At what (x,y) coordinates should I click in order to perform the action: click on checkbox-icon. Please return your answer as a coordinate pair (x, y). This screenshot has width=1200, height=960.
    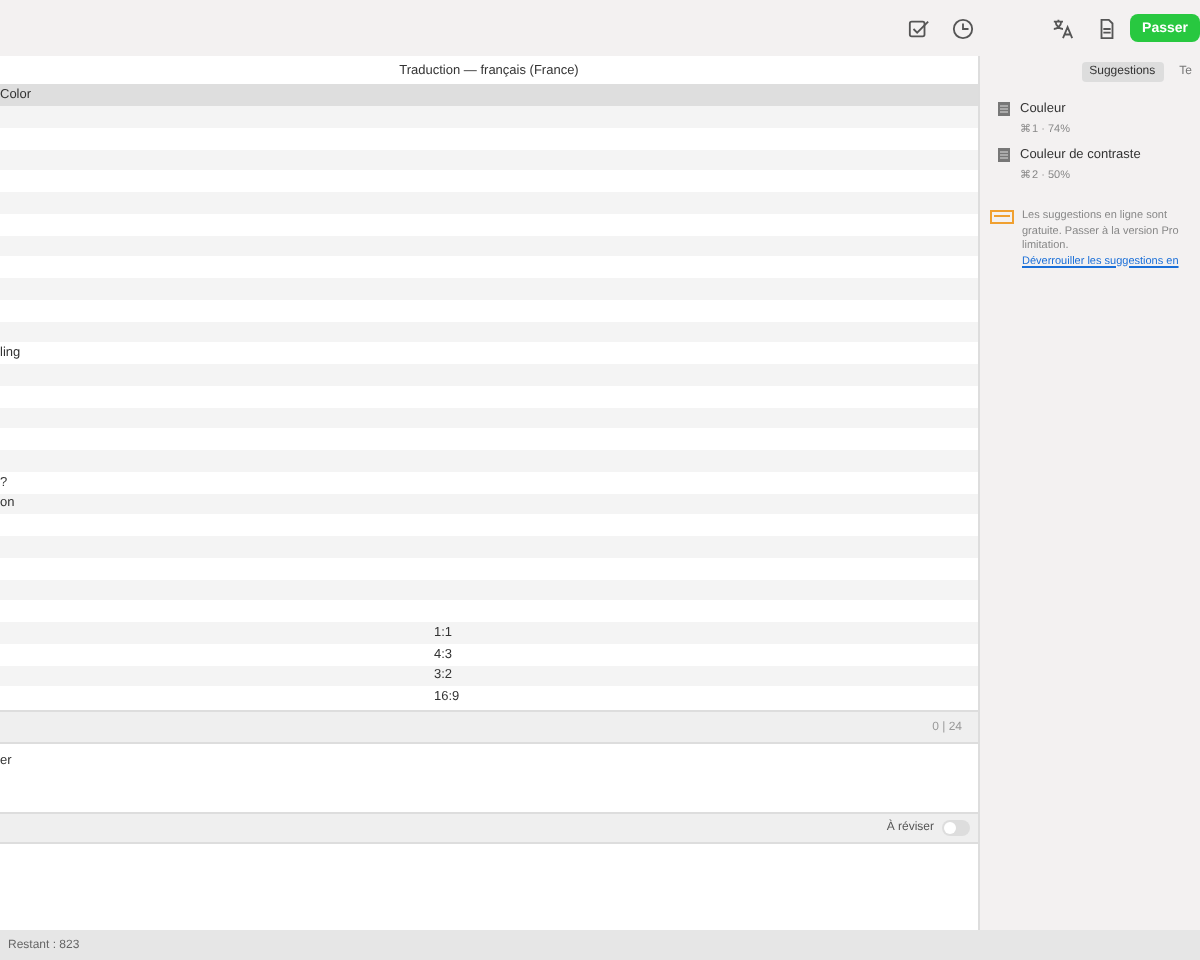
    Looking at the image, I should click on (919, 28).